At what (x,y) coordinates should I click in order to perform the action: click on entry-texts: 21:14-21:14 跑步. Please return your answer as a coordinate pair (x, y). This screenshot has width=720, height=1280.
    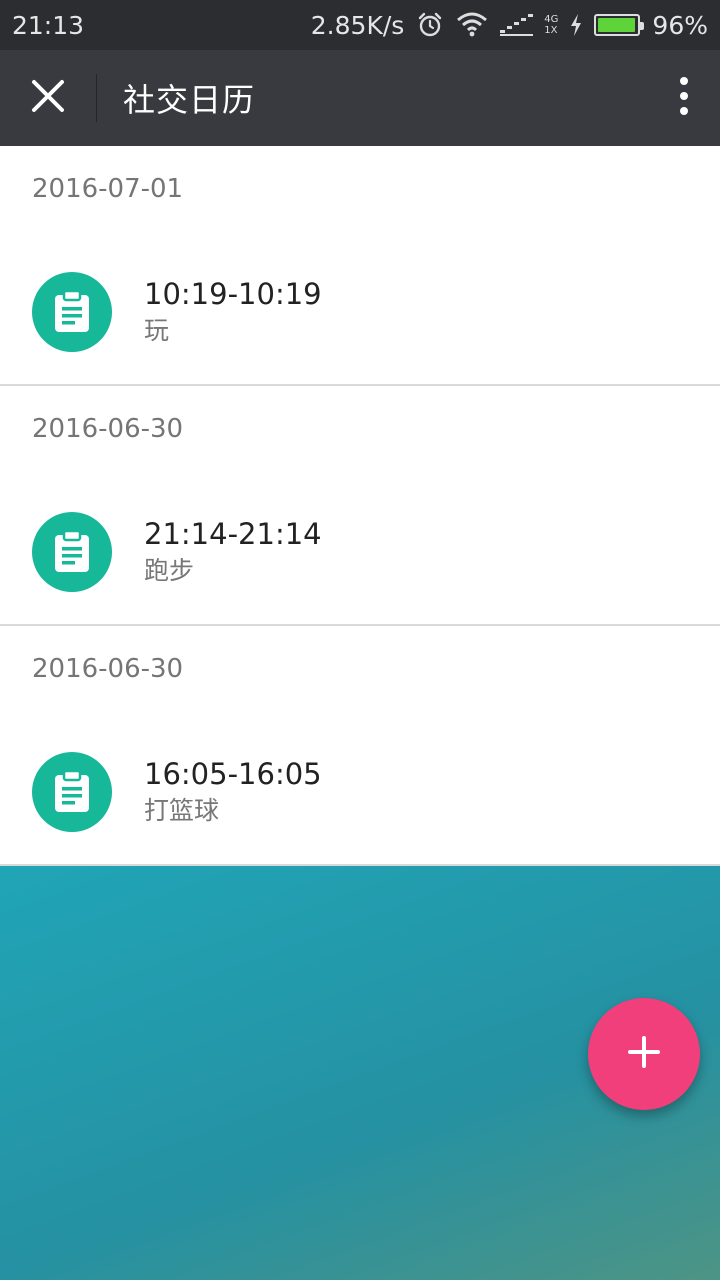
    Looking at the image, I should click on (233, 552).